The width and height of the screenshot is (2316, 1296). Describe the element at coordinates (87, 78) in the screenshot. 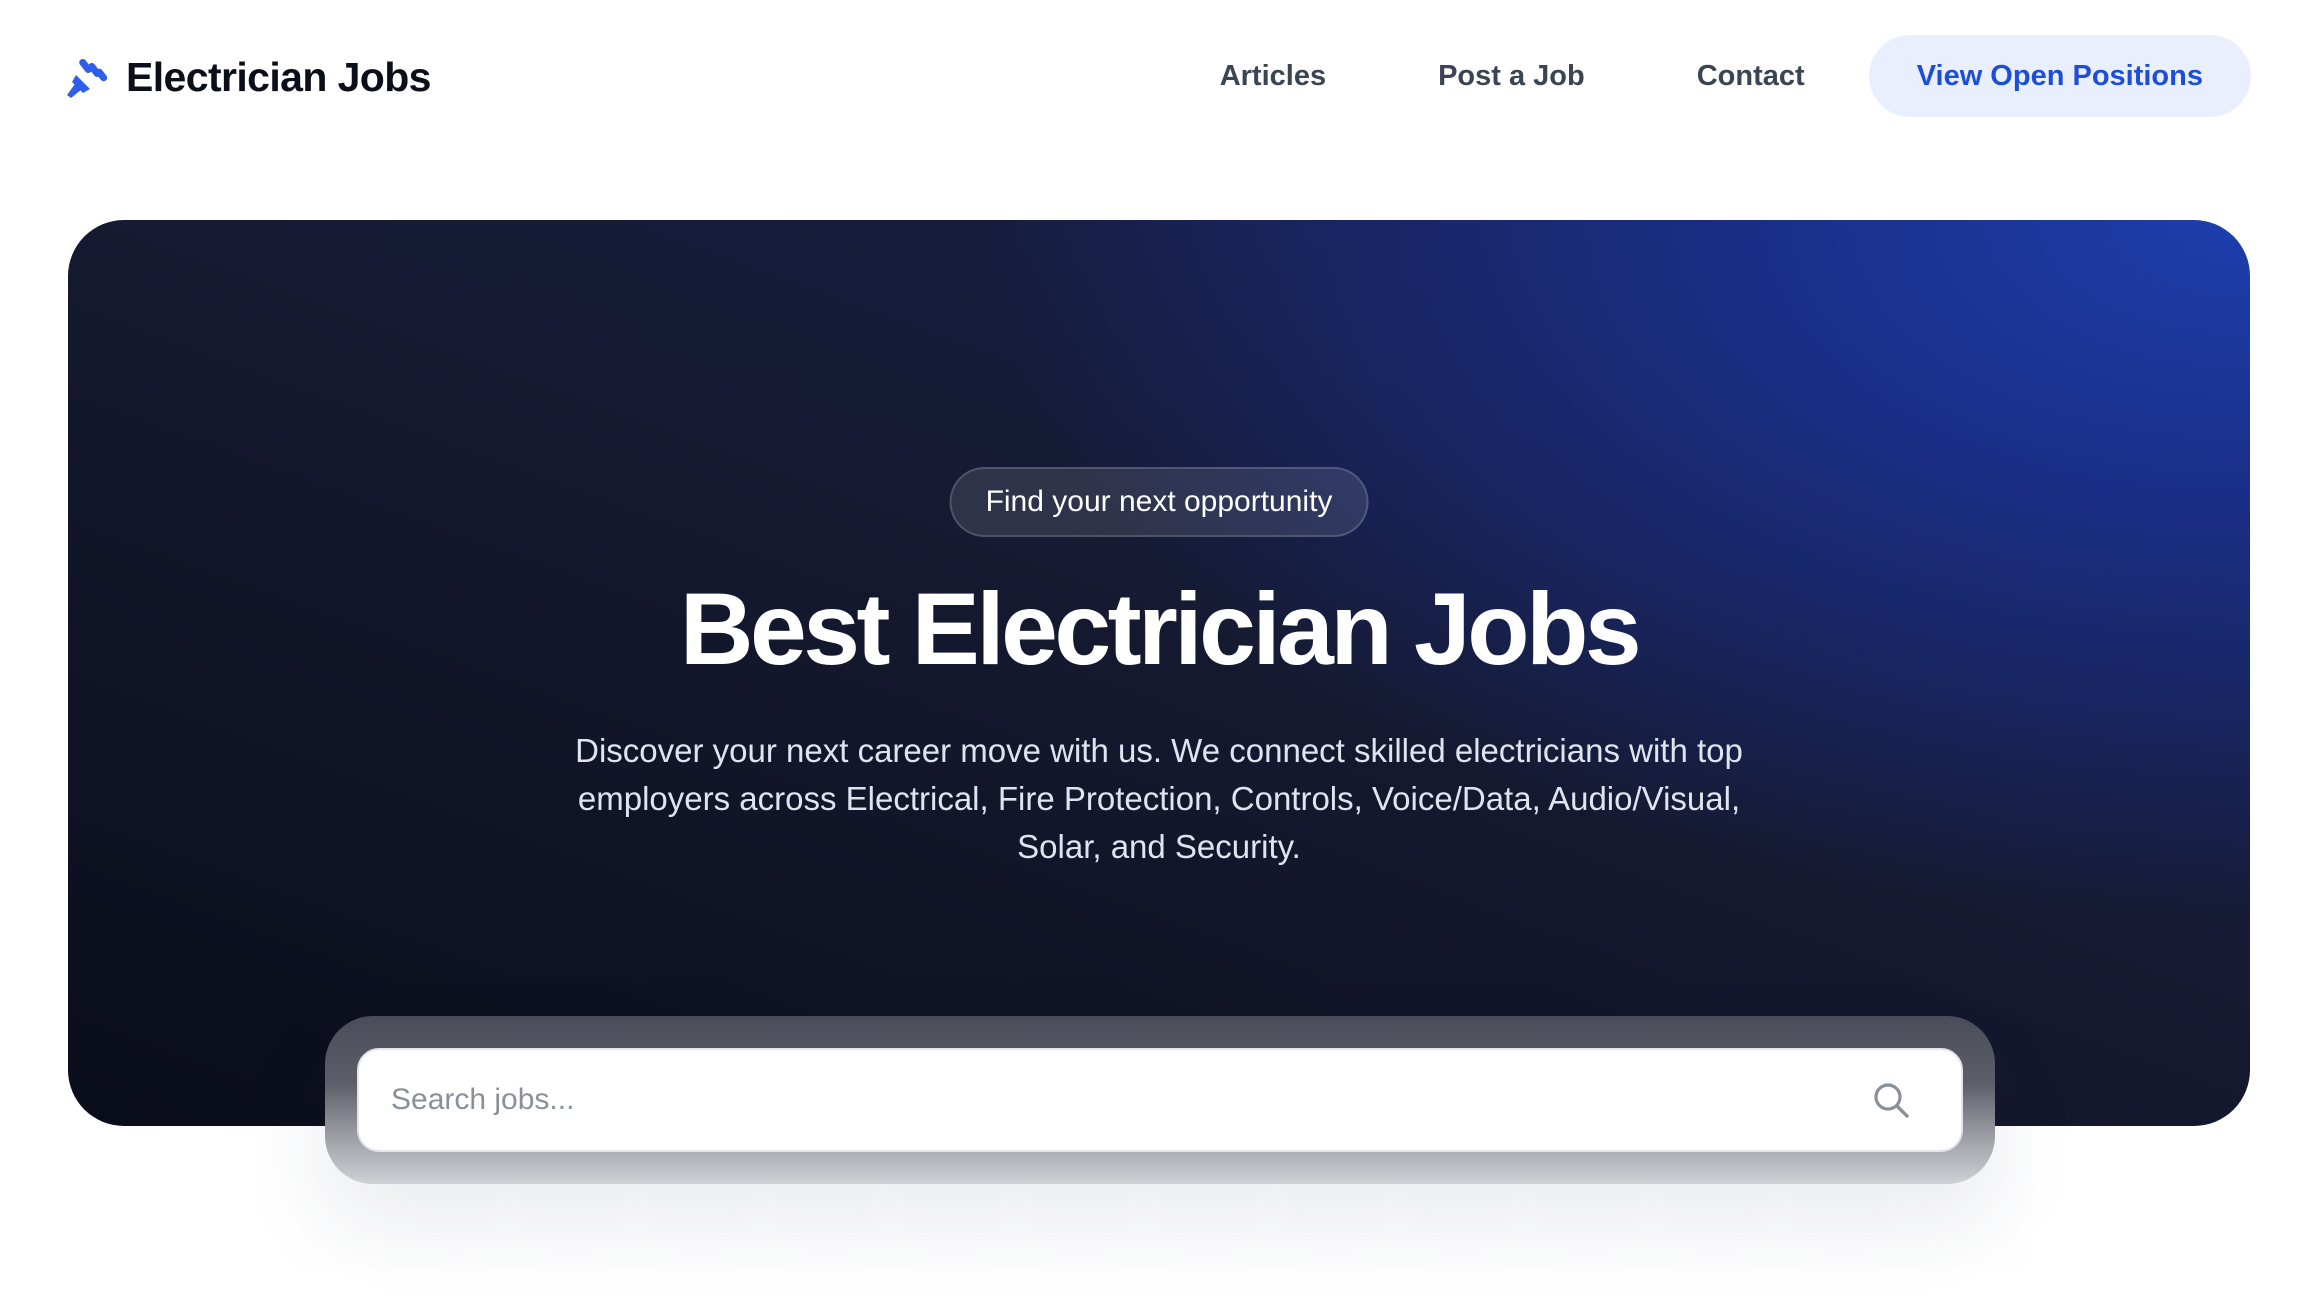

I see `plug-icon` at that location.